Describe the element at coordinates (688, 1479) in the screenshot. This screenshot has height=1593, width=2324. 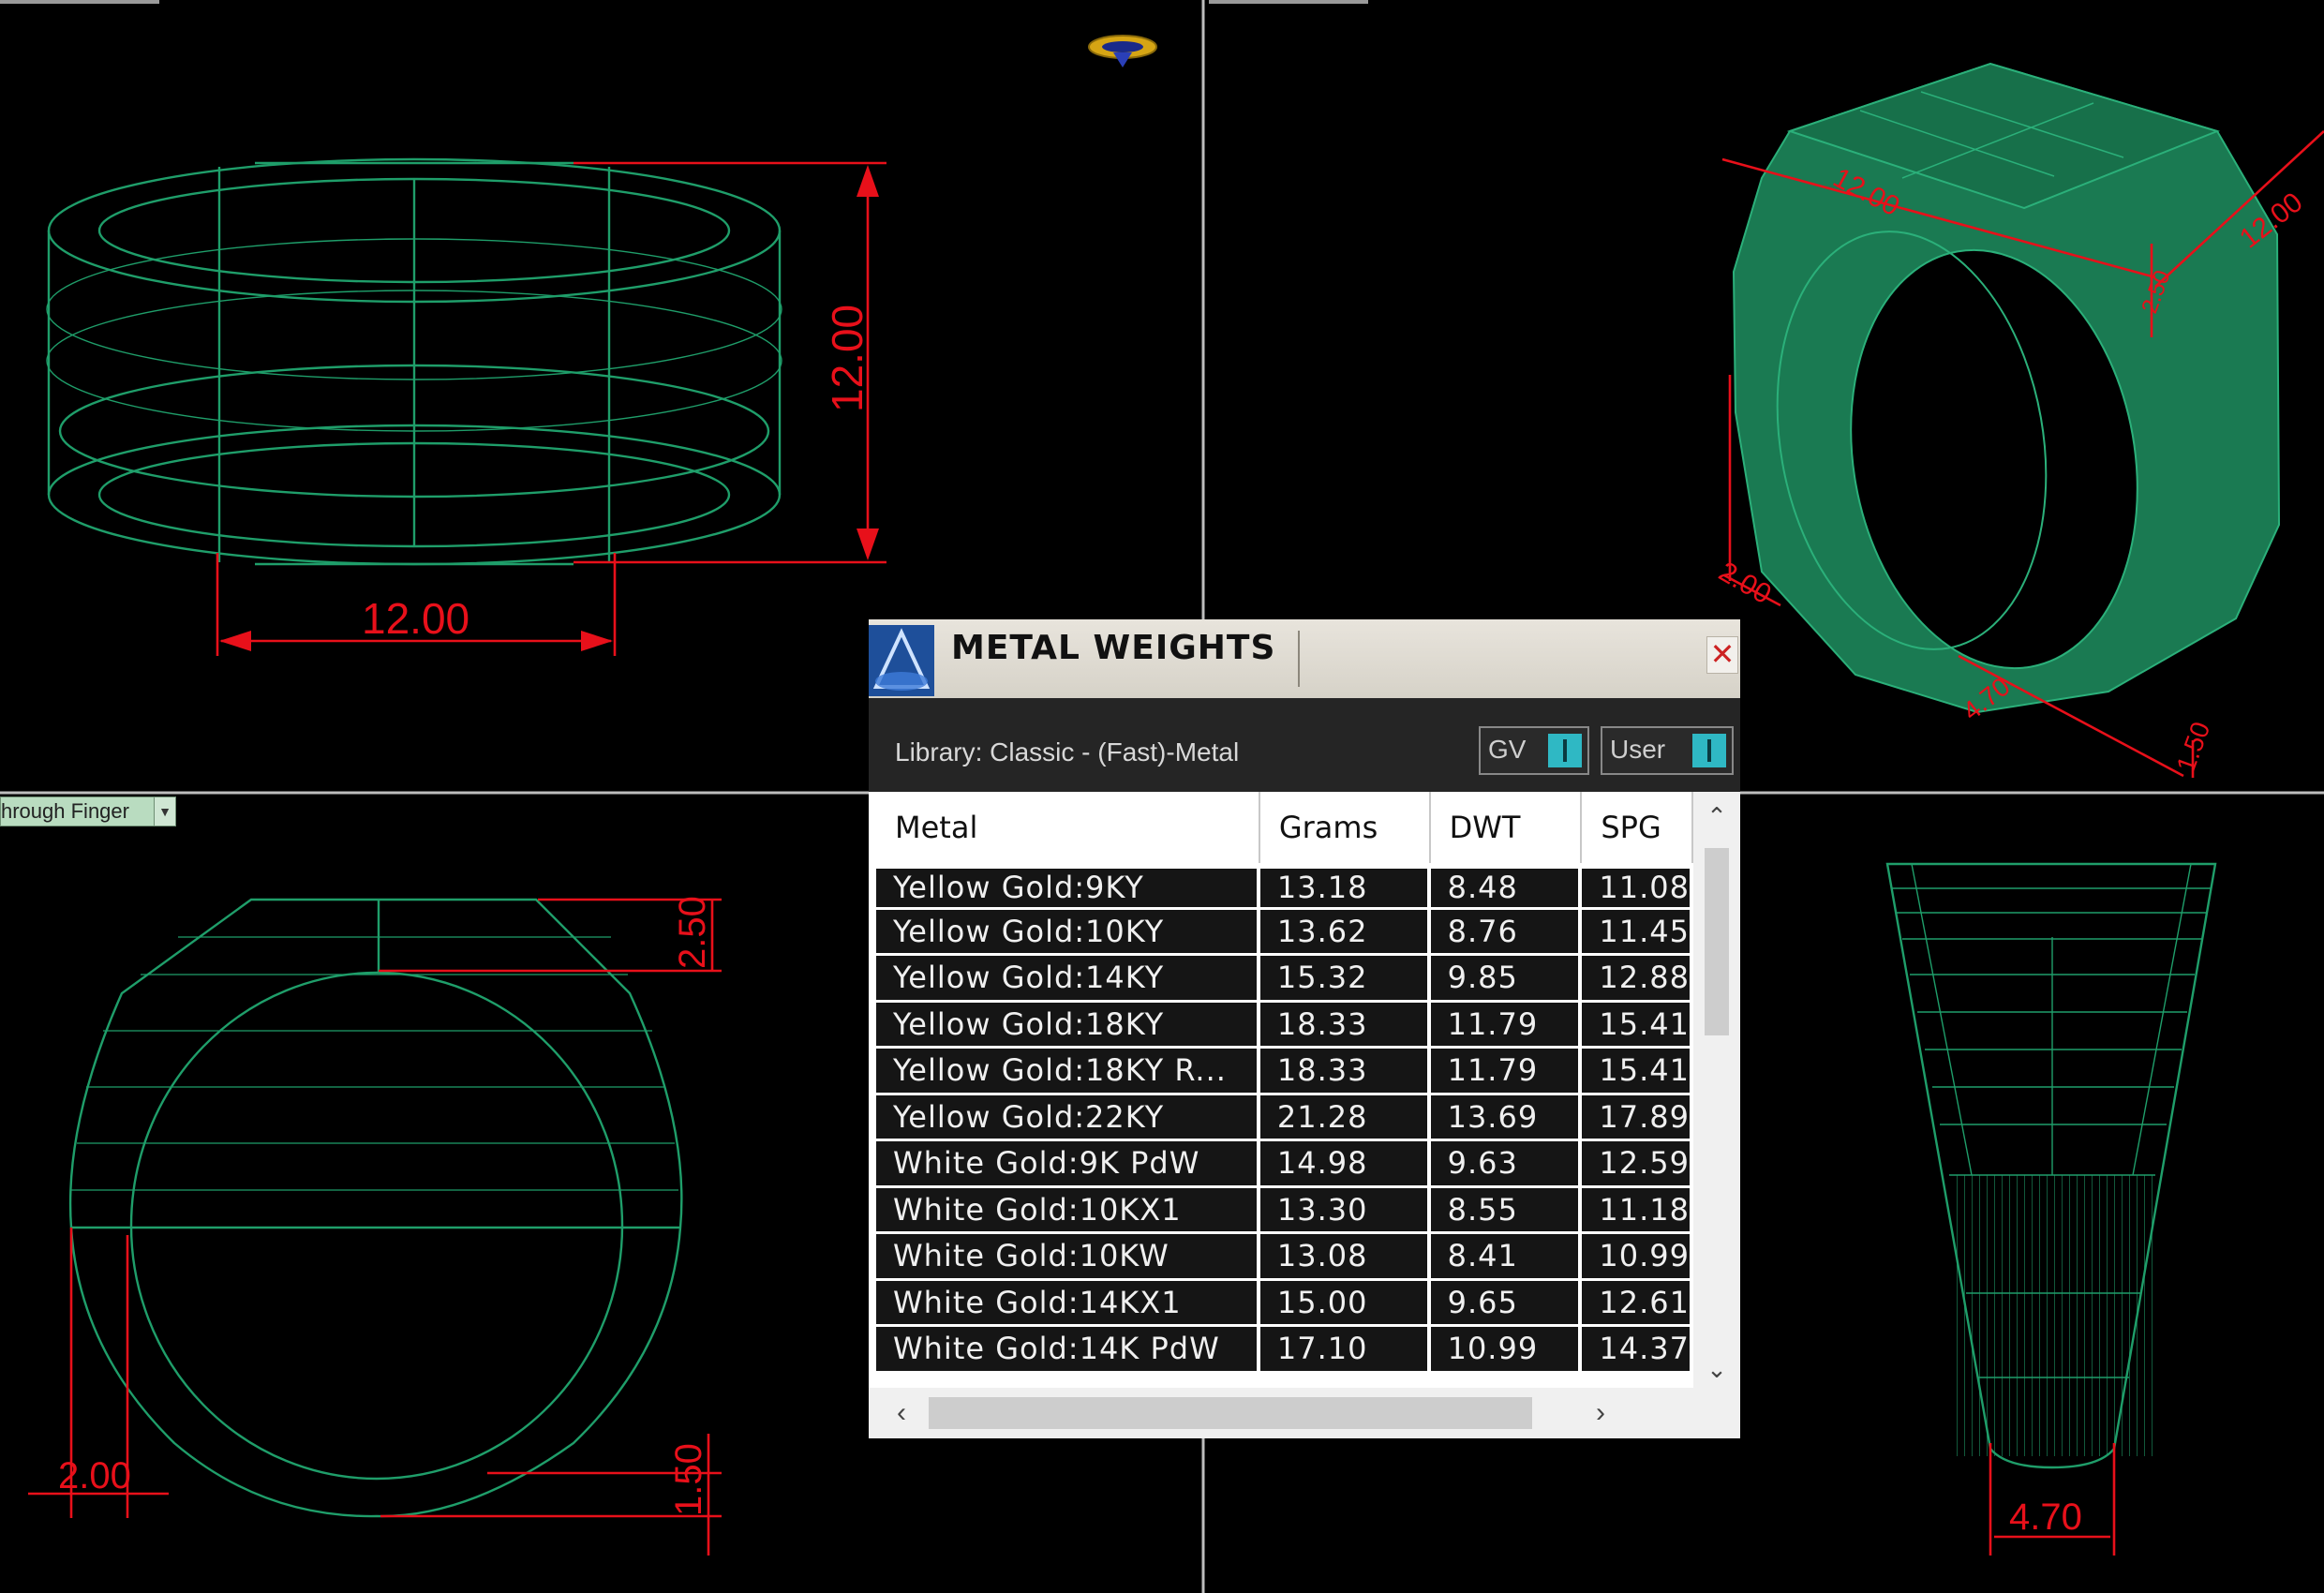
I see `bl-bottom-thickness-dim: 1.50` at that location.